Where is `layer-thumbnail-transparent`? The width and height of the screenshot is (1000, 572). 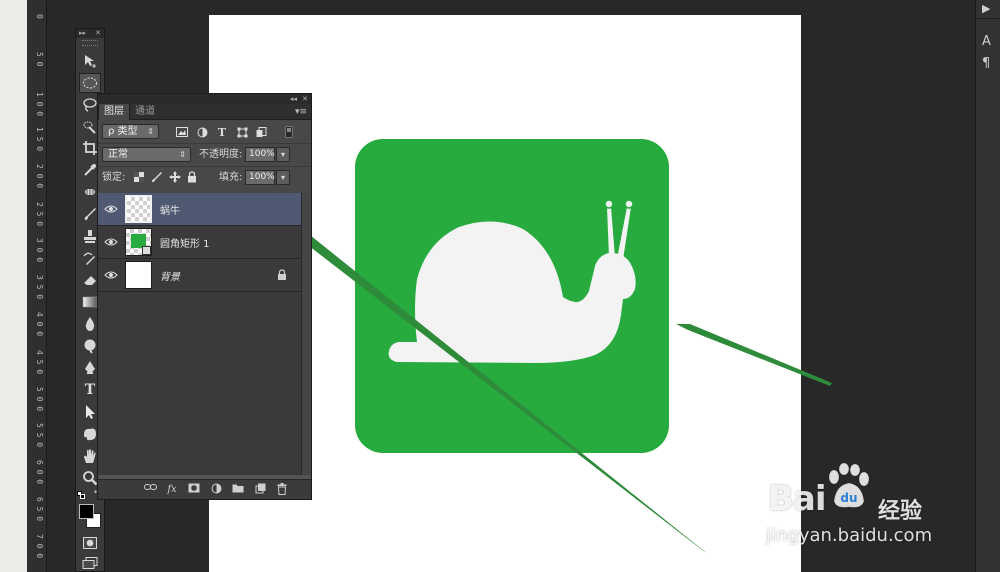
layer-thumbnail-transparent is located at coordinates (138, 209).